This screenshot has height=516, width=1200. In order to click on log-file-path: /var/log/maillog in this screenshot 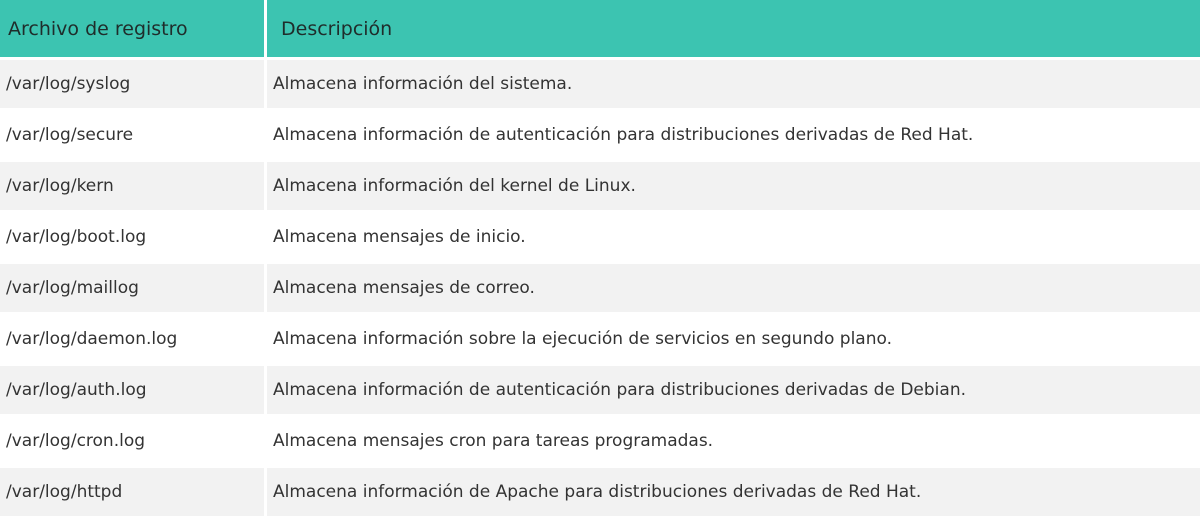, I will do `click(132, 286)`.